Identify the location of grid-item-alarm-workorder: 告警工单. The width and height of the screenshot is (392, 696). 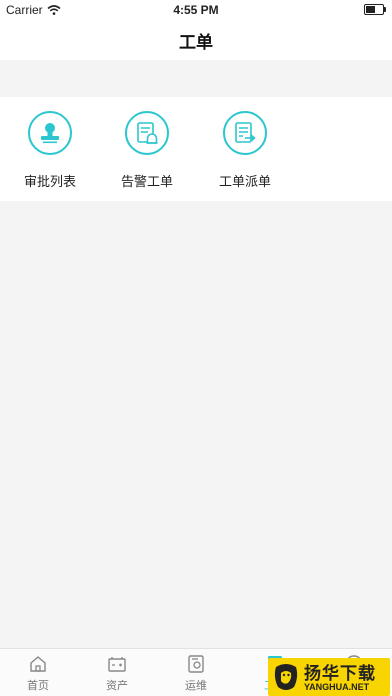
(147, 150).